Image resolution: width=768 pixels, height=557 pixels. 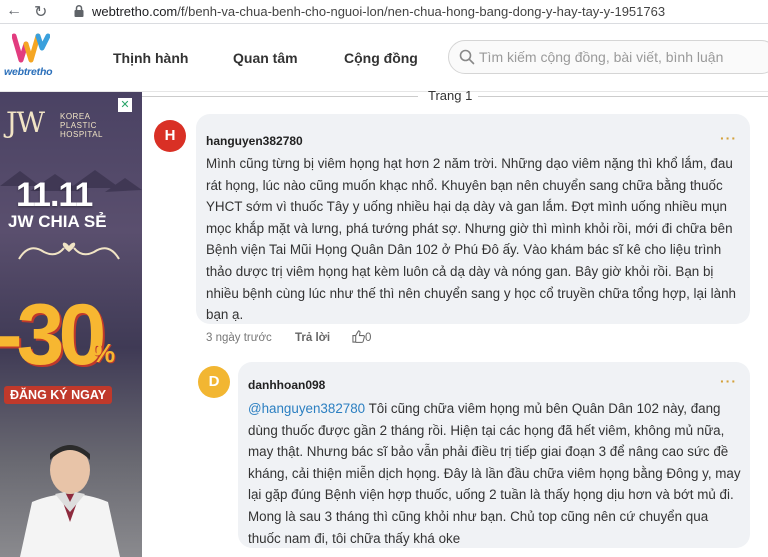 What do you see at coordinates (170, 136) in the screenshot?
I see `avatar: H` at bounding box center [170, 136].